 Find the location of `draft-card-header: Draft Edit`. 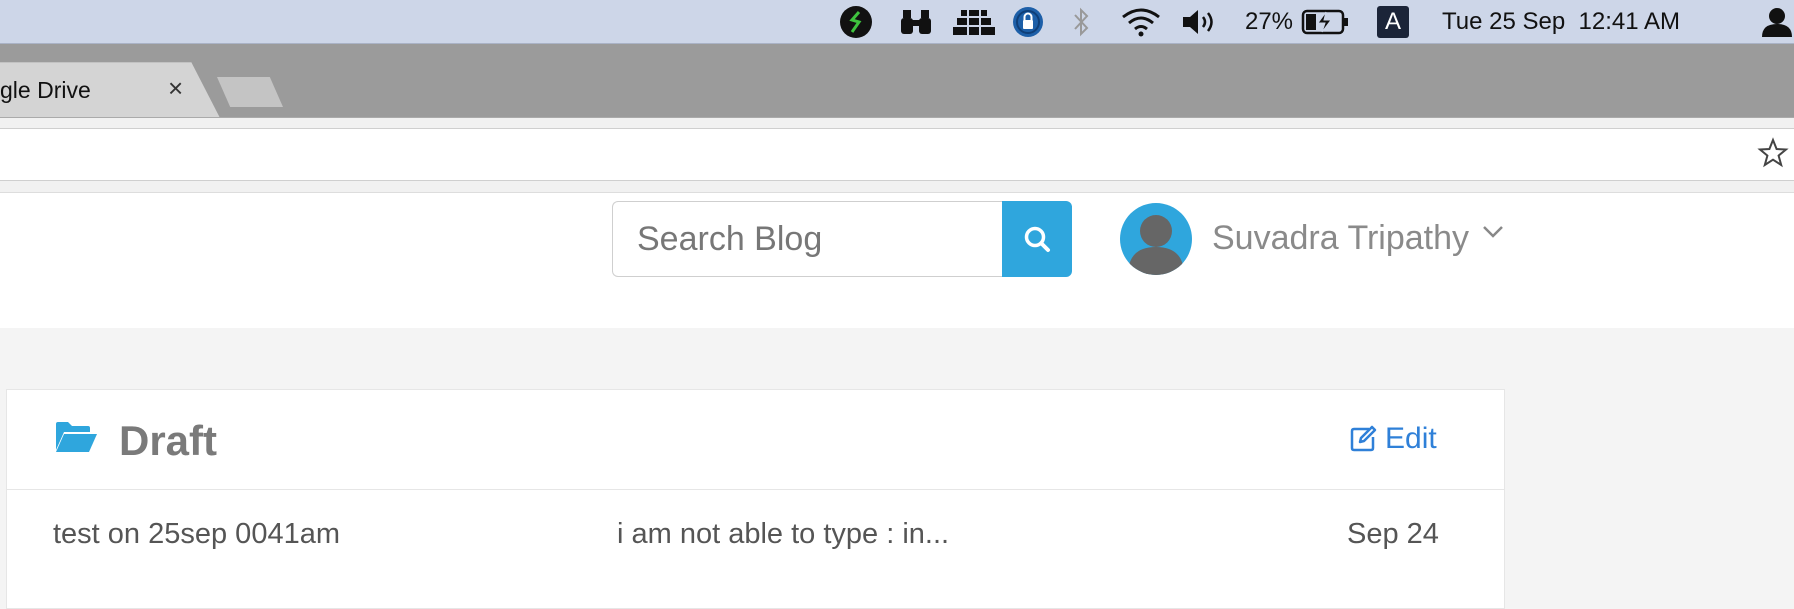

draft-card-header: Draft Edit is located at coordinates (755, 440).